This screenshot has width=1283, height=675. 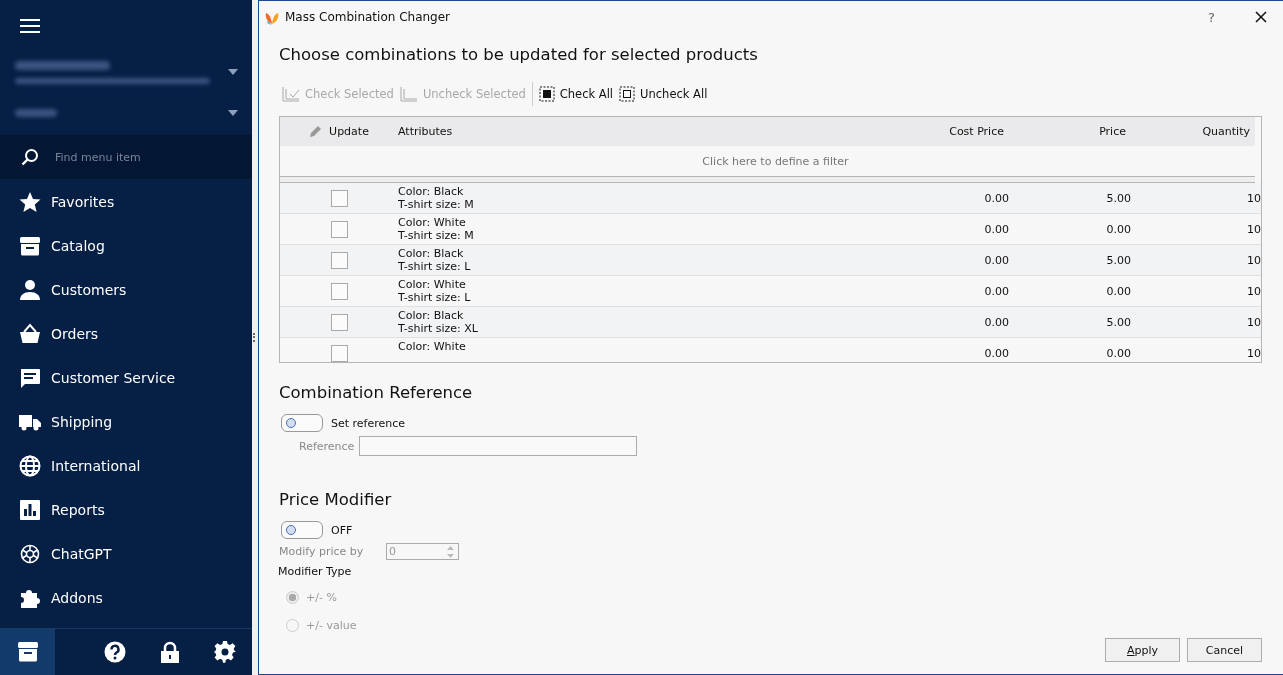 I want to click on menu-icon, so click(x=30, y=26).